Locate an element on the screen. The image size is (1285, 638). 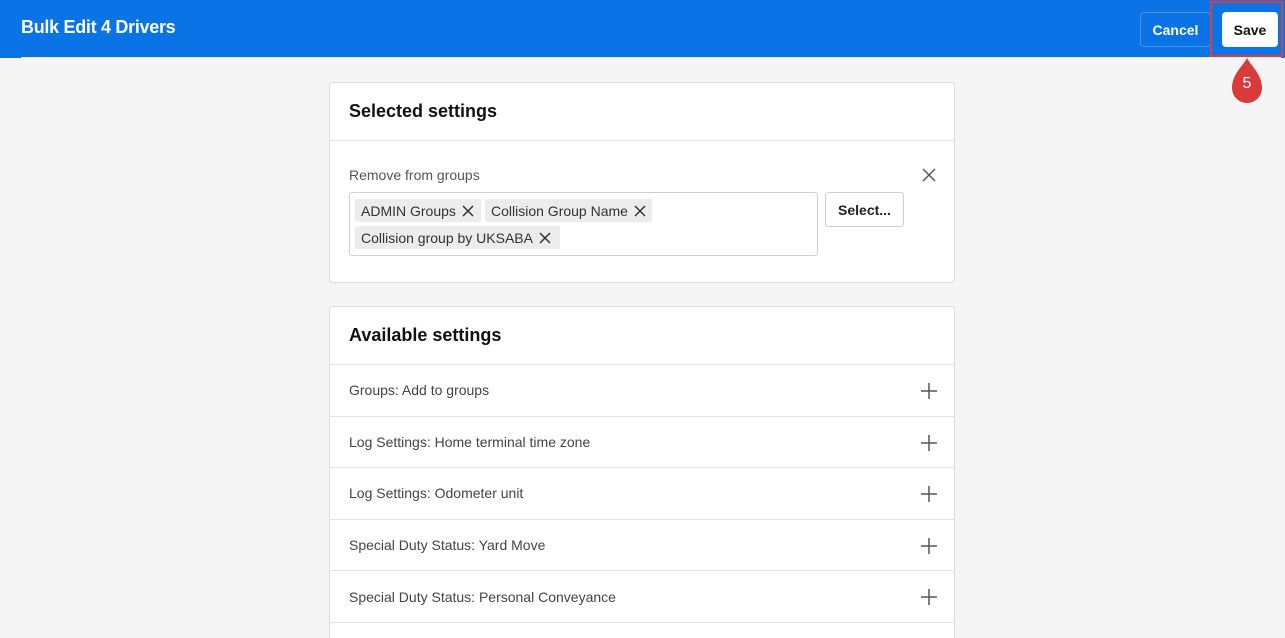
save-button: Save is located at coordinates (1250, 29).